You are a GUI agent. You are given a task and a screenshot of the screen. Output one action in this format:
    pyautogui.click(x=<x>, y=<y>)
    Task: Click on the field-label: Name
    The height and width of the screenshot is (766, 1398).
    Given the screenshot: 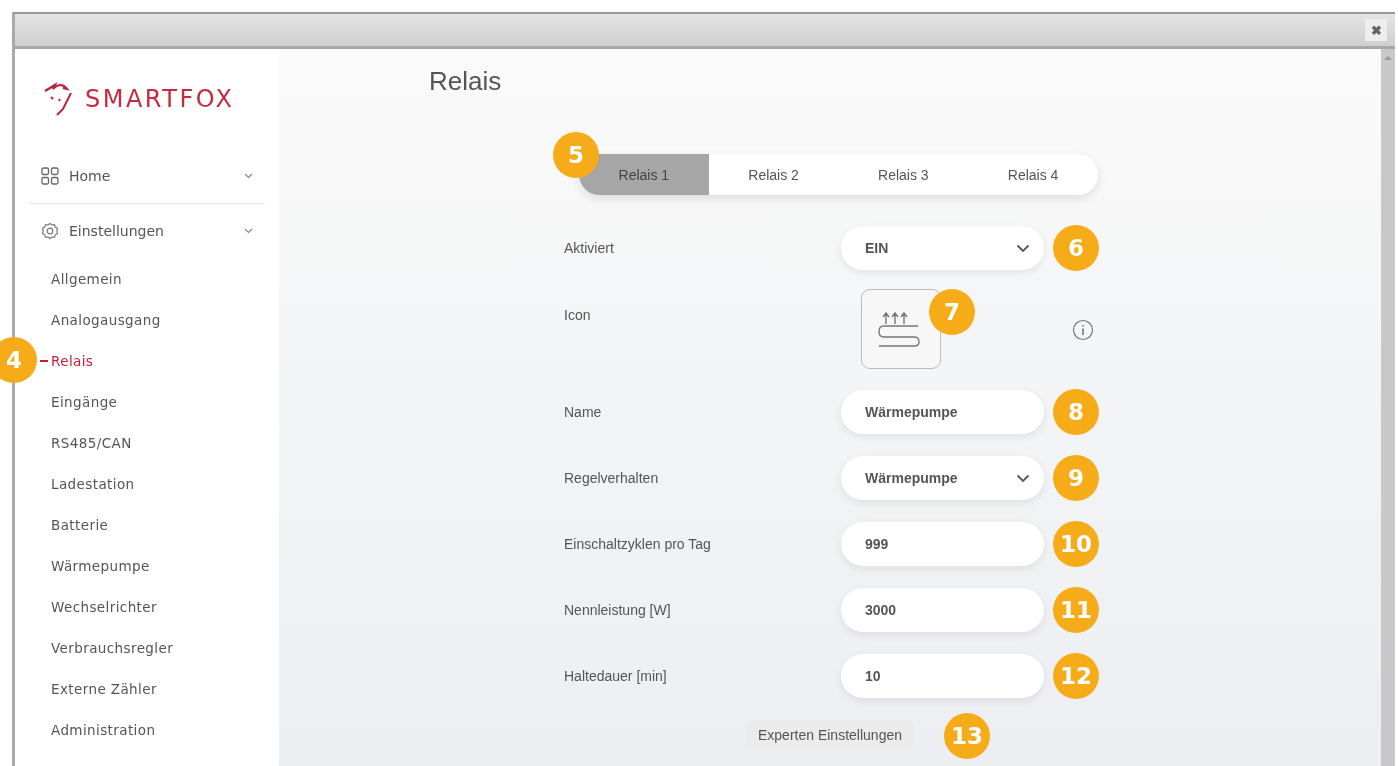 What is the action you would take?
    pyautogui.click(x=583, y=412)
    